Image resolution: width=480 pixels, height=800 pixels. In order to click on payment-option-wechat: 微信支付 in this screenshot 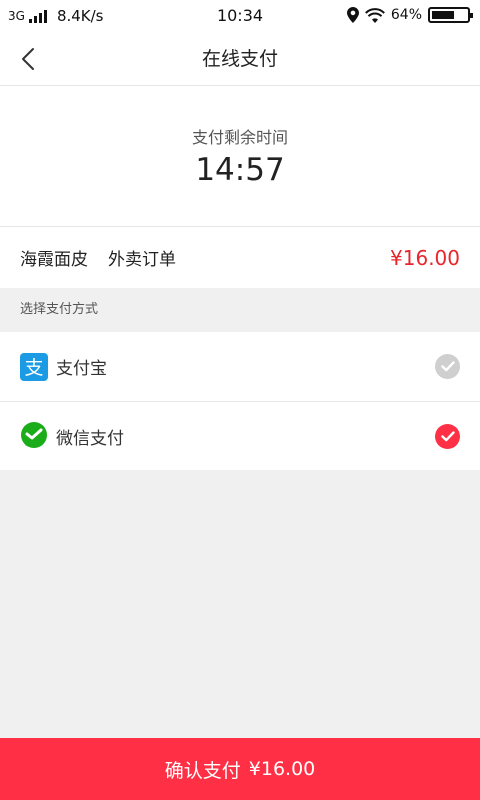, I will do `click(240, 435)`.